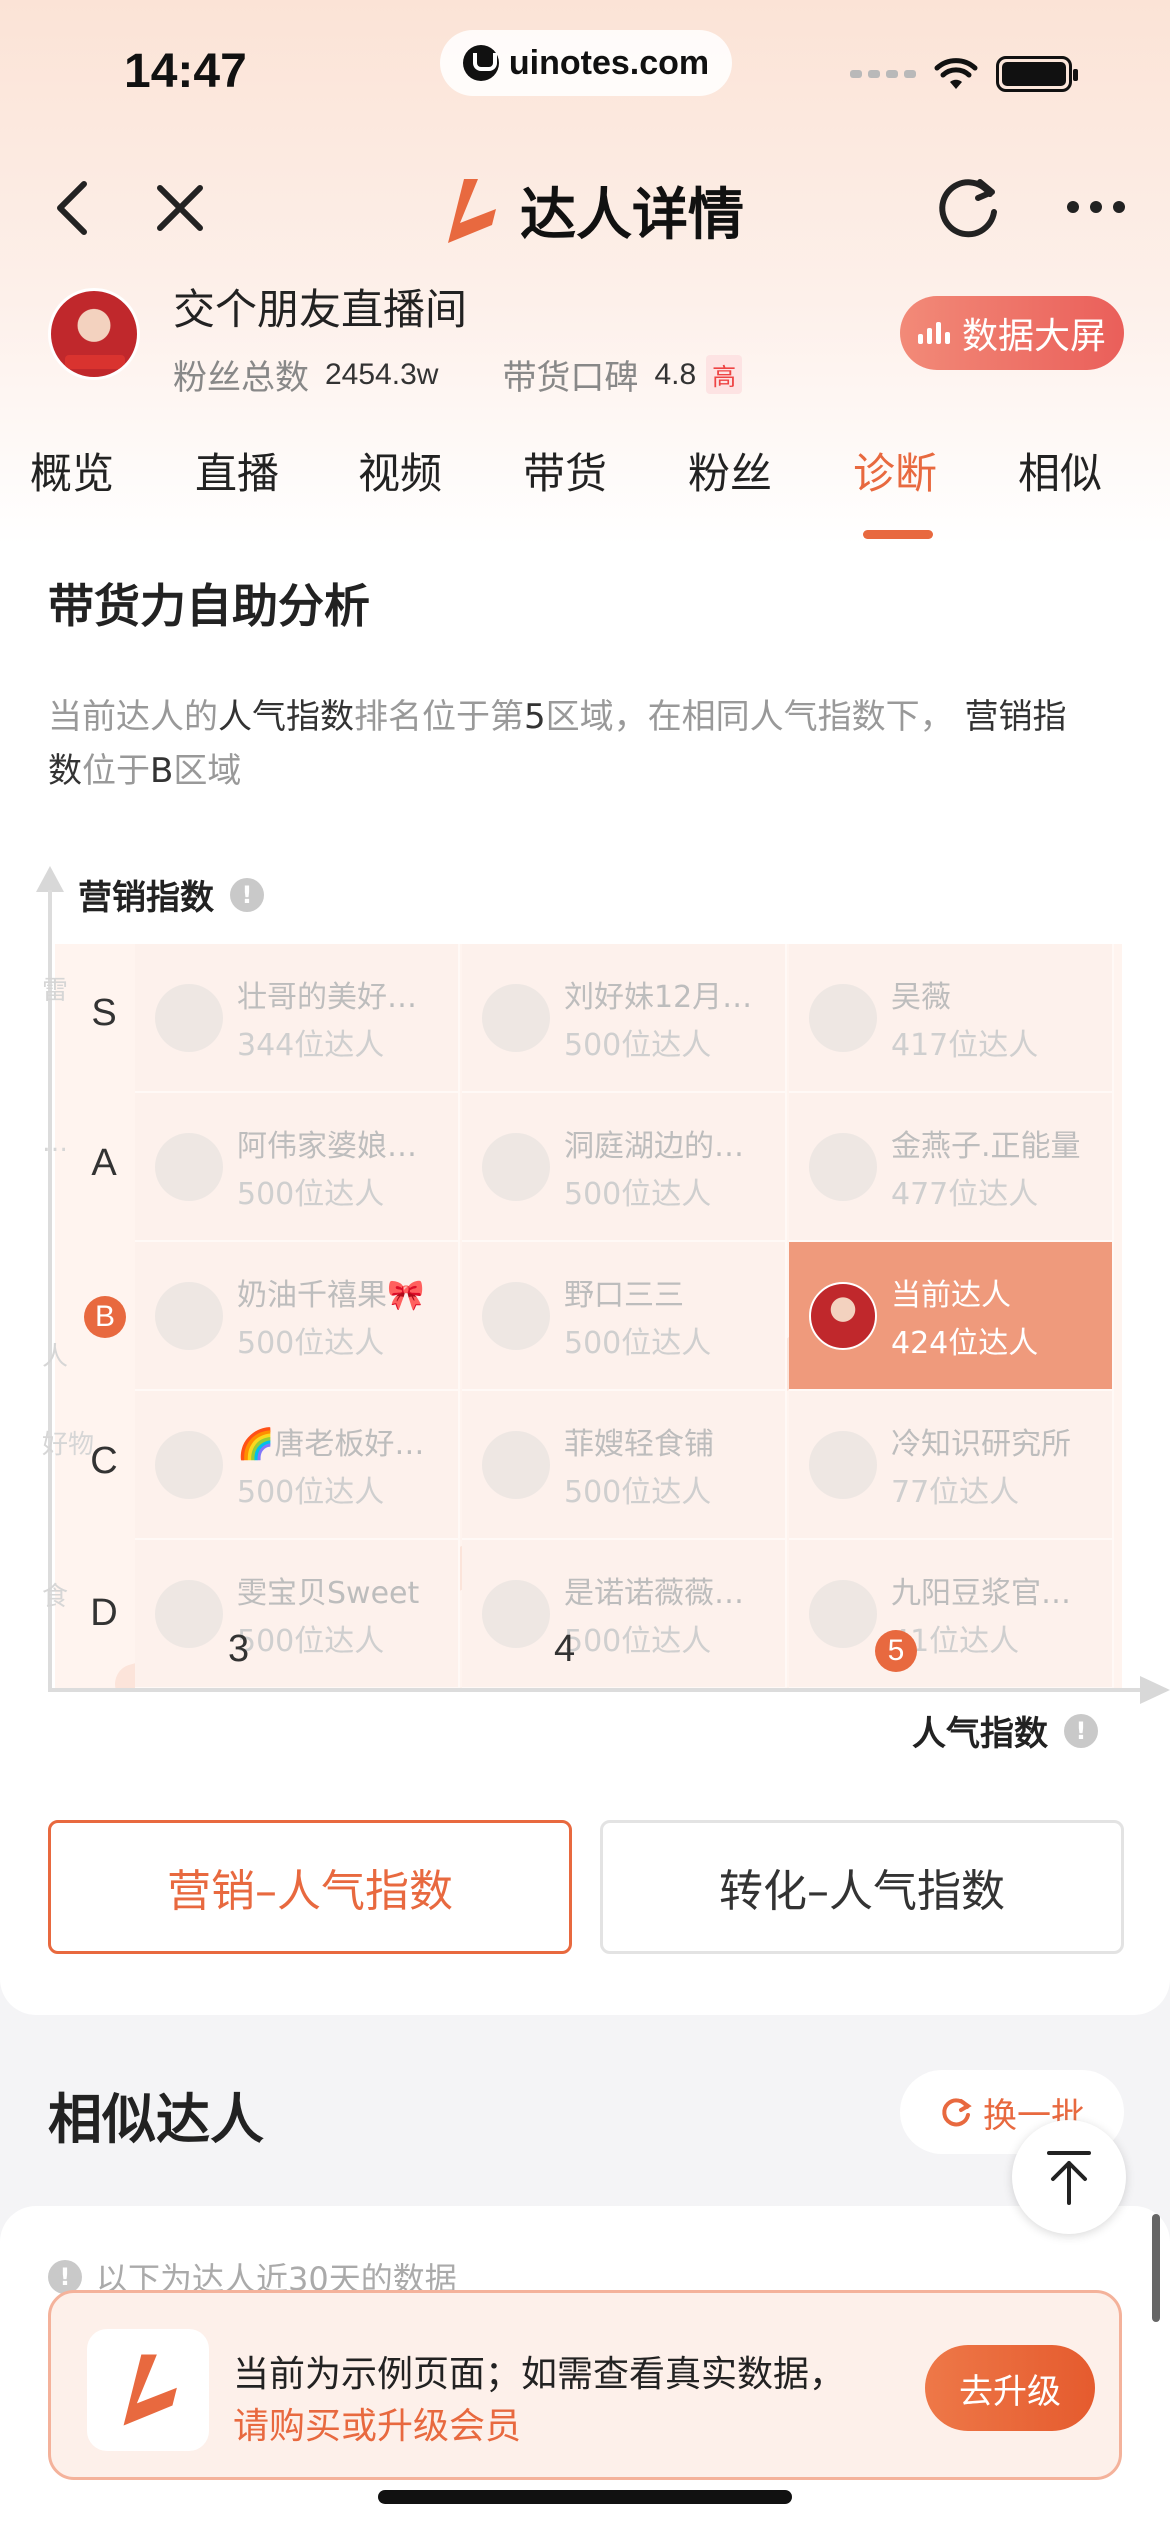 This screenshot has width=1170, height=2532. What do you see at coordinates (895, 470) in the screenshot?
I see `tab-diagnosis: 诊断` at bounding box center [895, 470].